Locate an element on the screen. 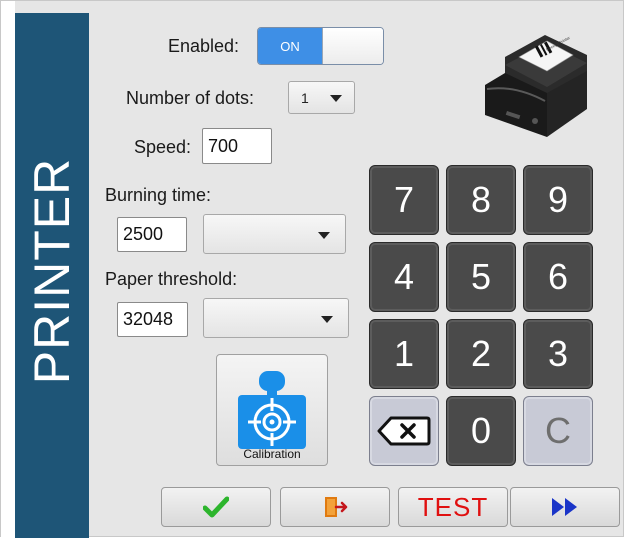  toggle-knob is located at coordinates (352, 46).